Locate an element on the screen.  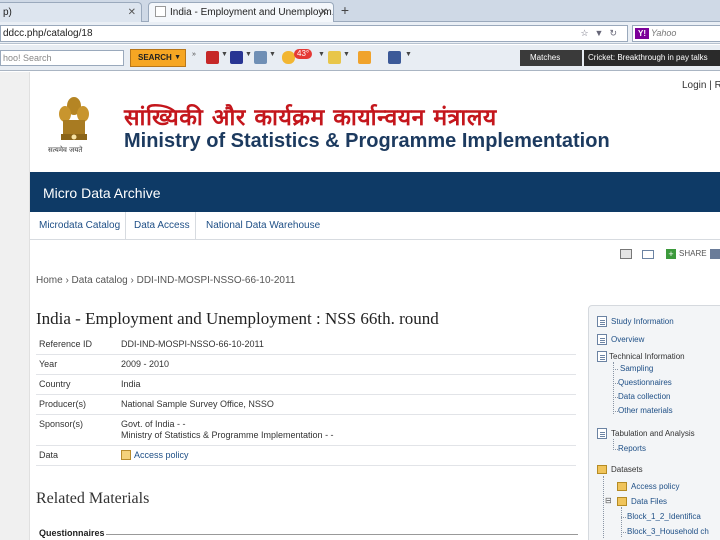
row-label: Country is located at coordinates (55, 384).